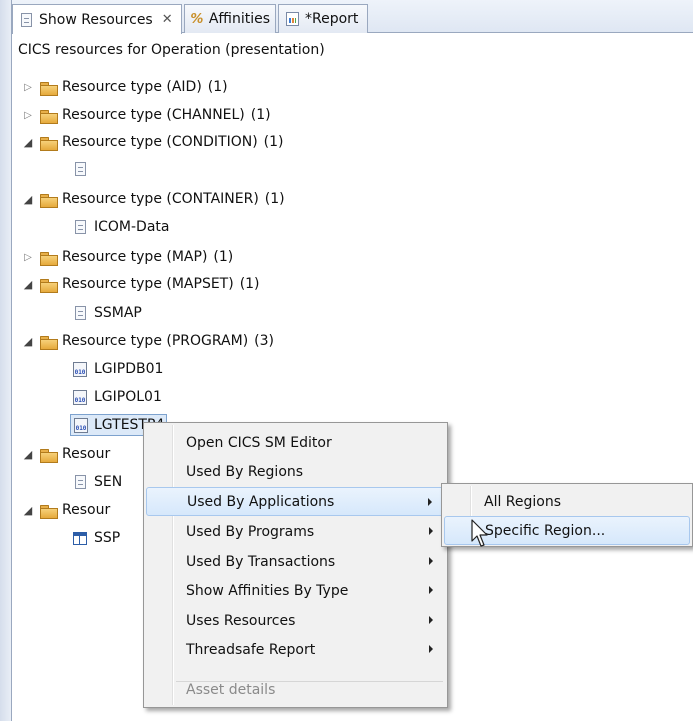 The height and width of the screenshot is (721, 693). I want to click on tree-node-label: Resource type (AID), so click(132, 87).